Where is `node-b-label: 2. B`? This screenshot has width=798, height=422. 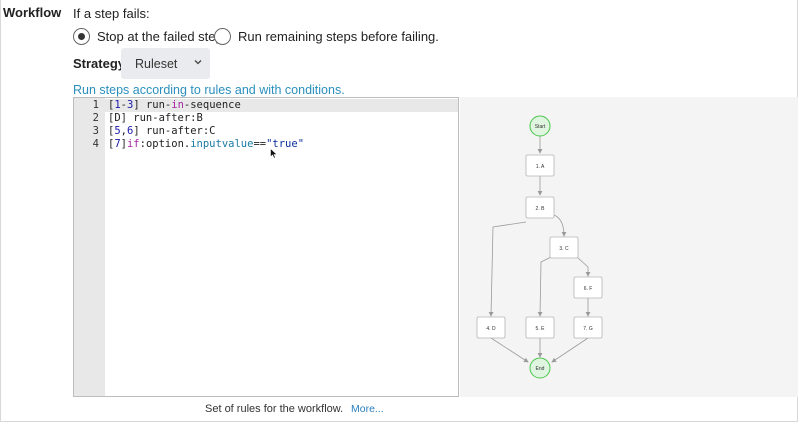
node-b-label: 2. B is located at coordinates (541, 209).